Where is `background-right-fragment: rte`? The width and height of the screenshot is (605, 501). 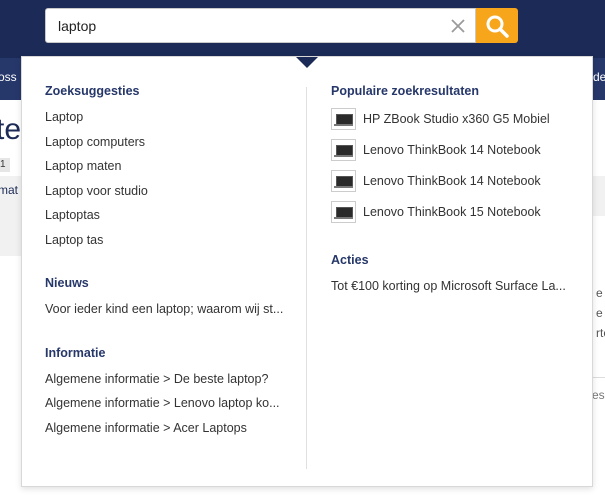 background-right-fragment: rte is located at coordinates (600, 333).